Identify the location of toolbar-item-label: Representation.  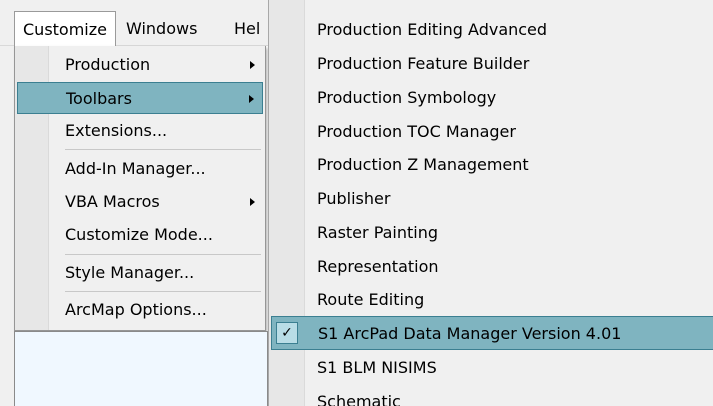
(378, 266).